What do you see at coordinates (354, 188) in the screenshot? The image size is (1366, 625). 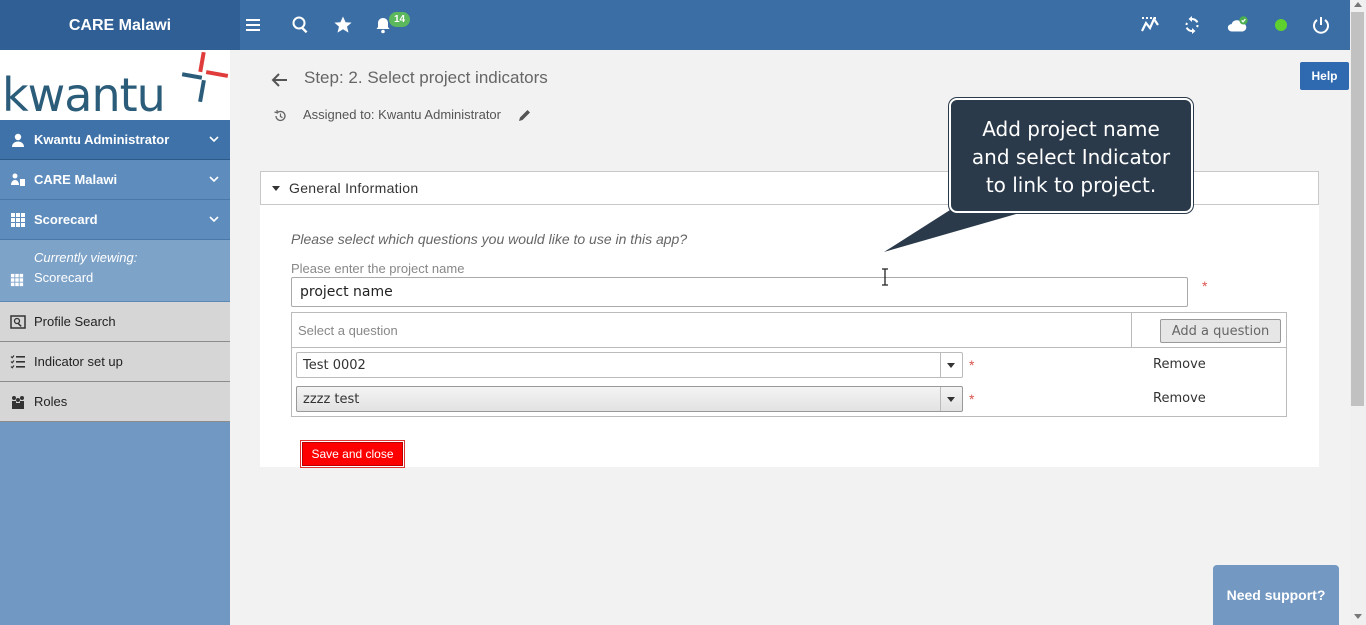 I see `panel-title: General Information` at bounding box center [354, 188].